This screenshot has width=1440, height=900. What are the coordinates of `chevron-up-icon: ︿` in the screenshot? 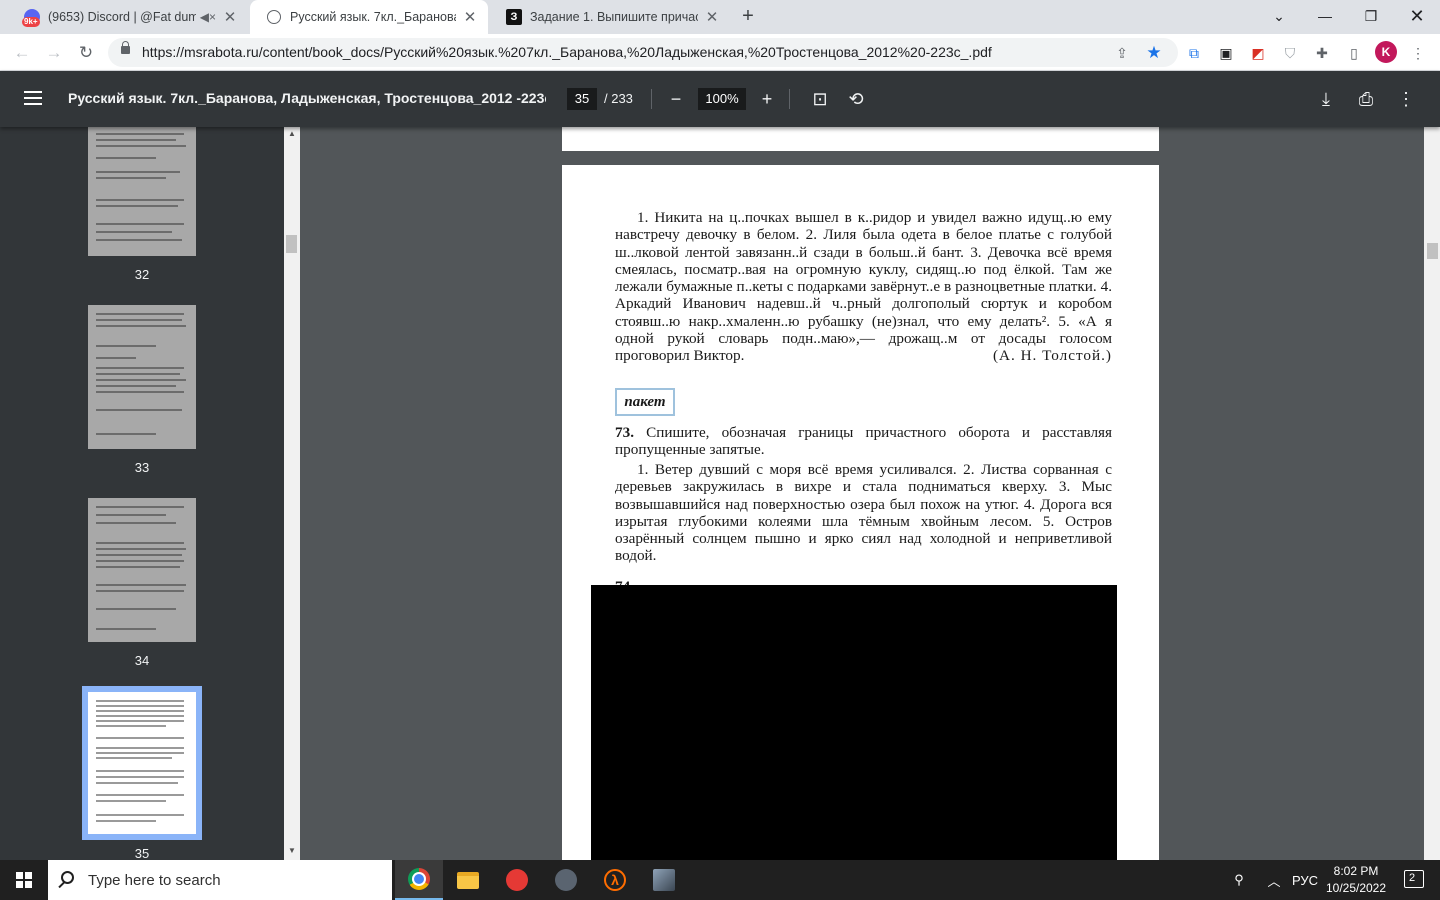 It's located at (1274, 880).